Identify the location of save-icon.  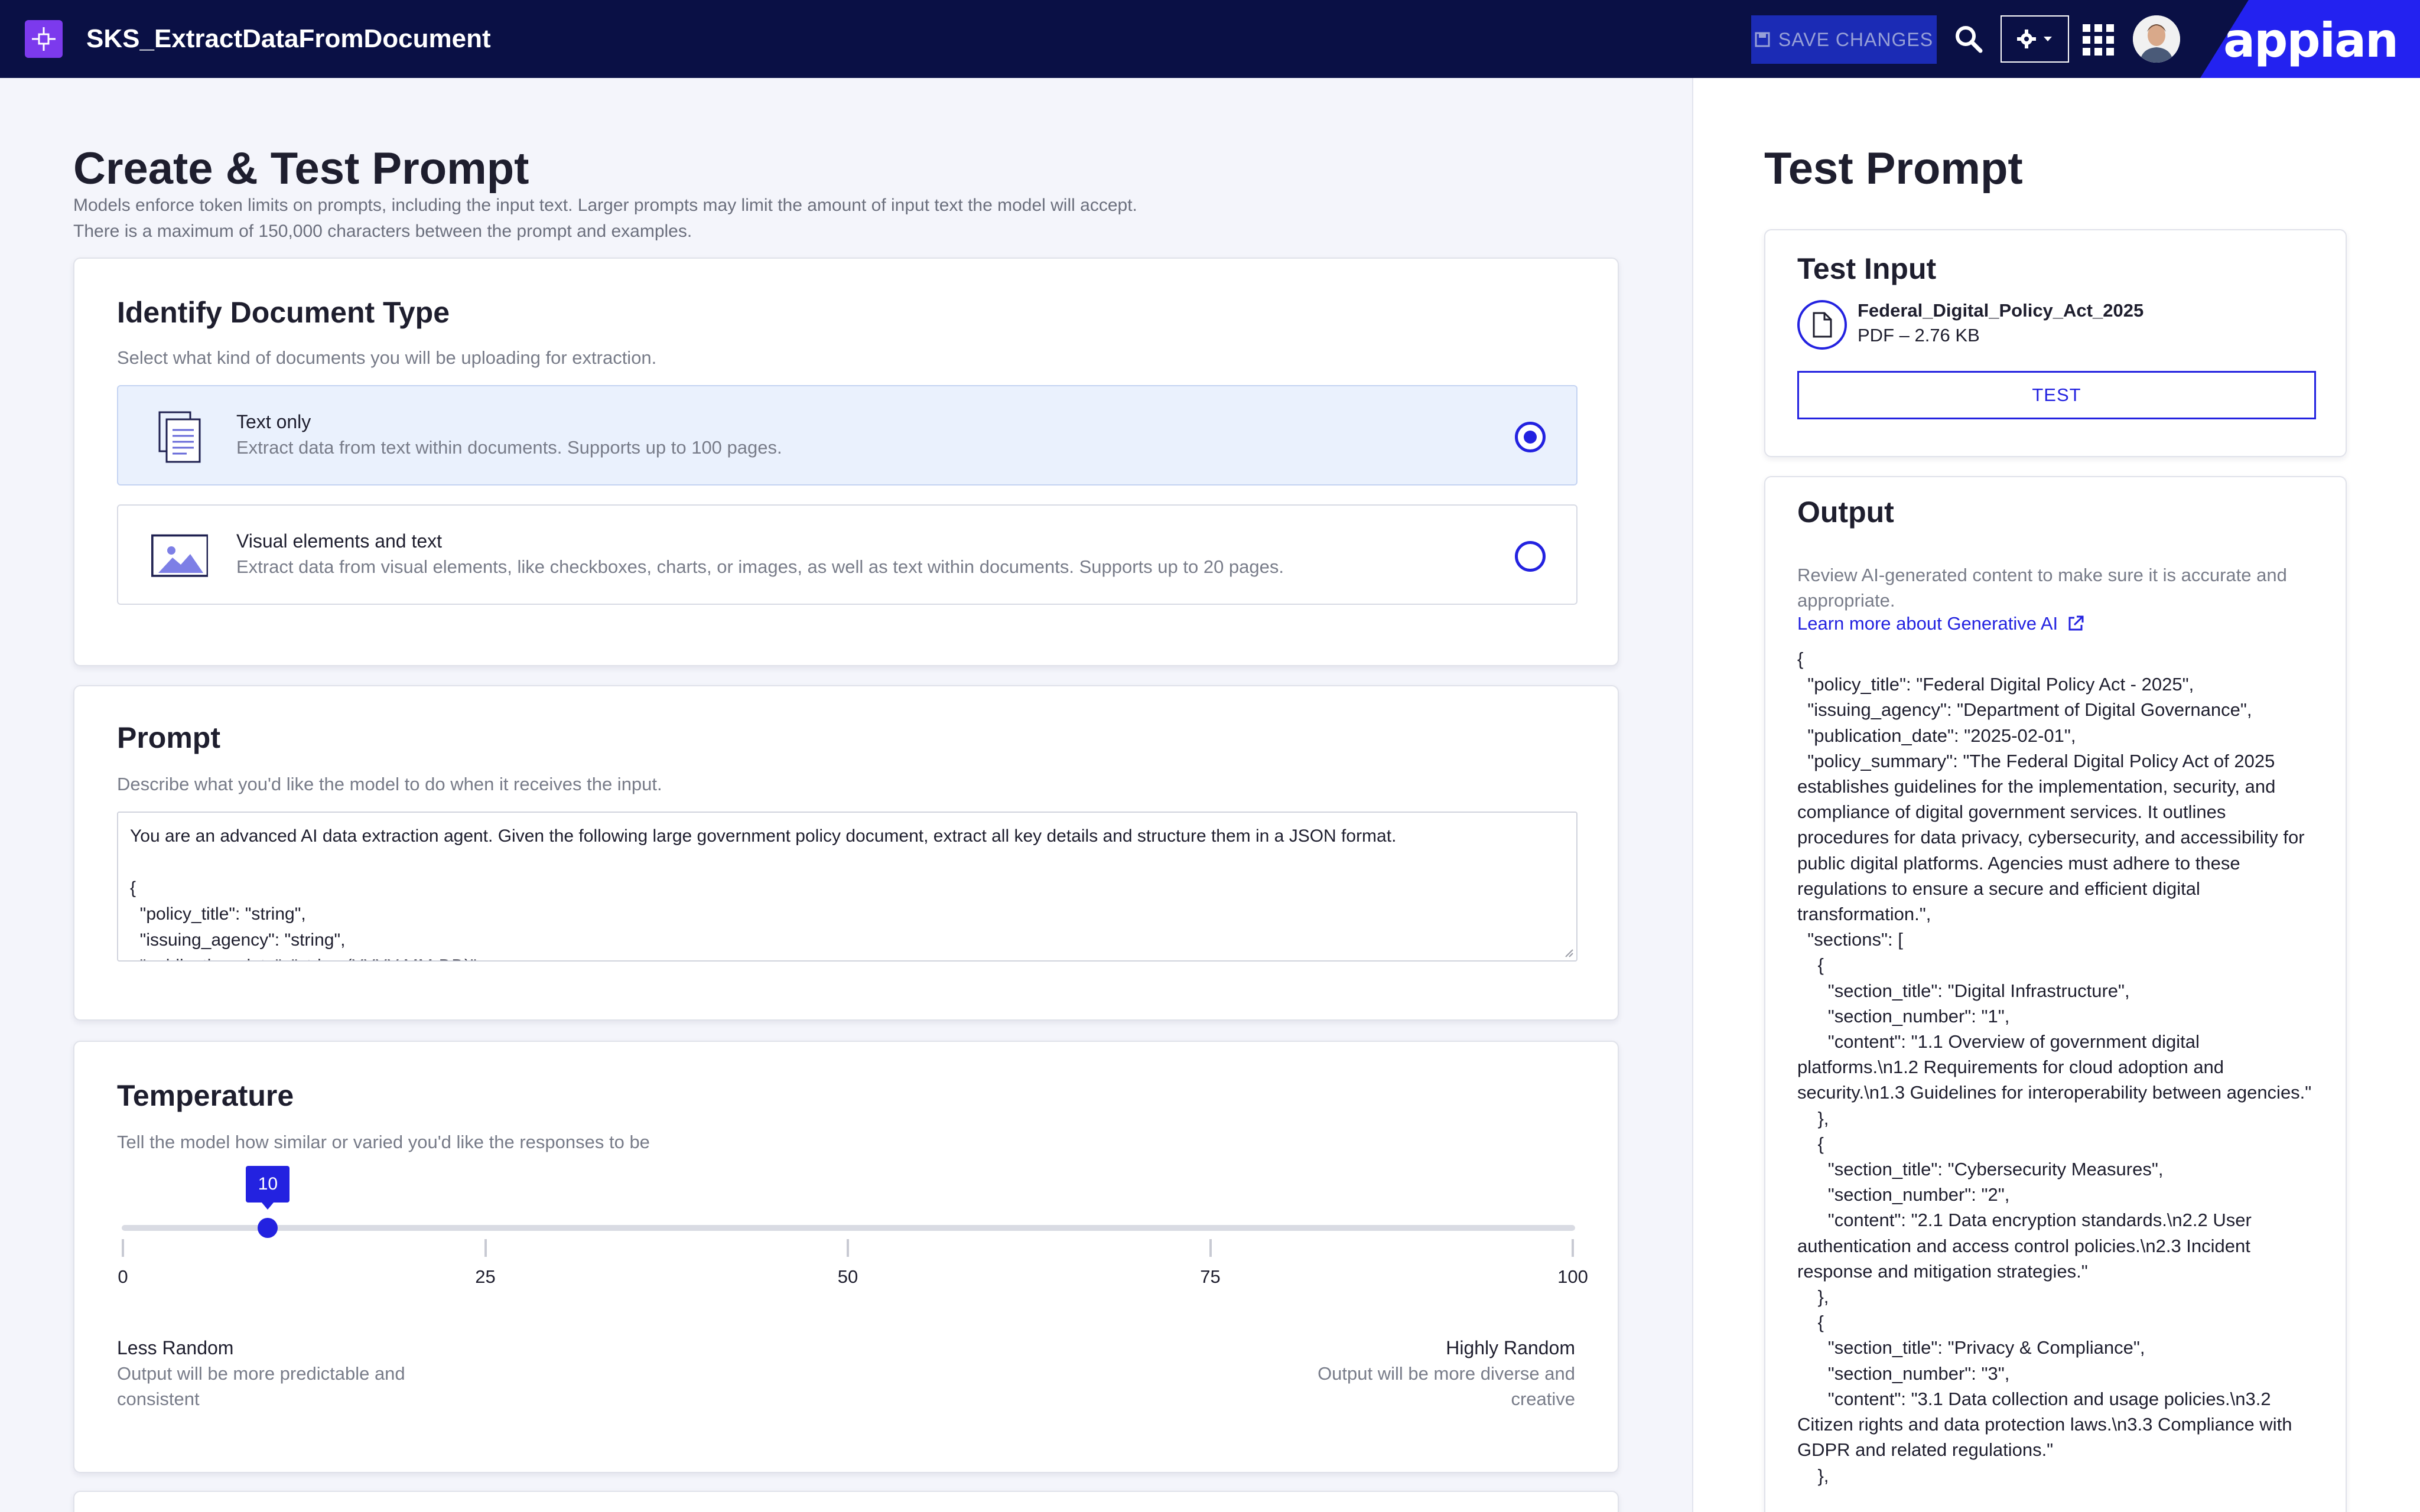
(1762, 39).